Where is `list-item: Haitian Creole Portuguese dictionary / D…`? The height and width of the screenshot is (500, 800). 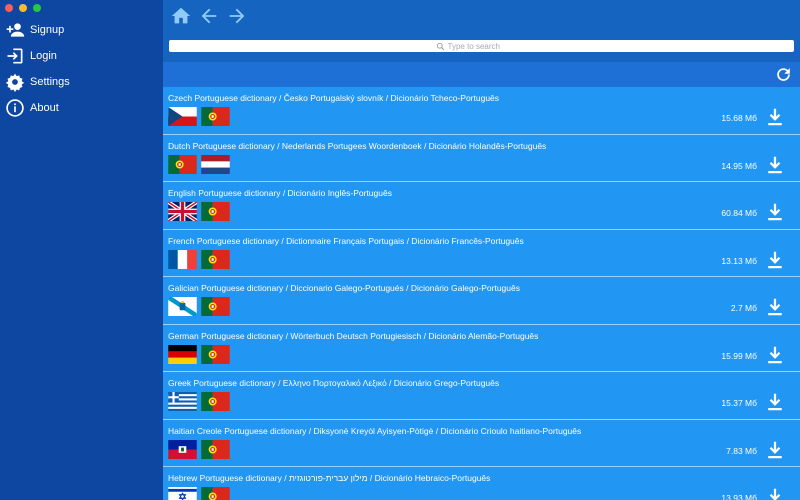 list-item: Haitian Creole Portuguese dictionary / D… is located at coordinates (481, 443).